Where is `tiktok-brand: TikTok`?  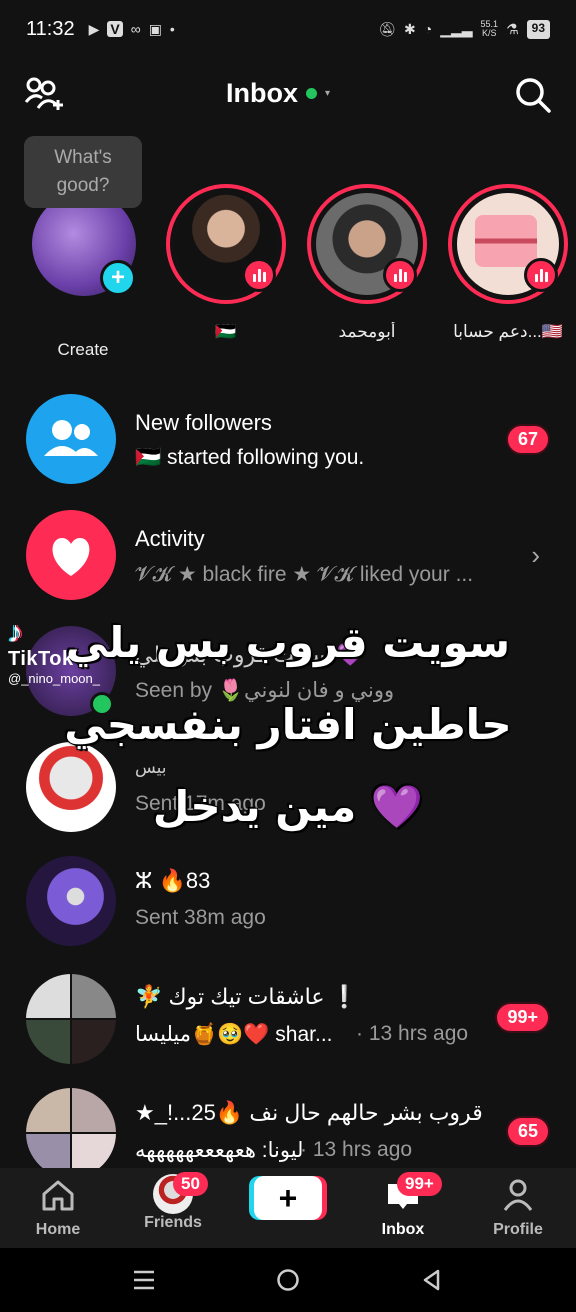
tiktok-brand: TikTok is located at coordinates (41, 659).